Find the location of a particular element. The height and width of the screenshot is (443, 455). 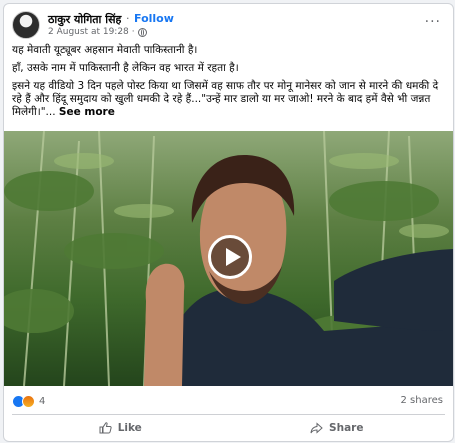

author-name: ठाकुर योगिता सिंह is located at coordinates (84, 19).